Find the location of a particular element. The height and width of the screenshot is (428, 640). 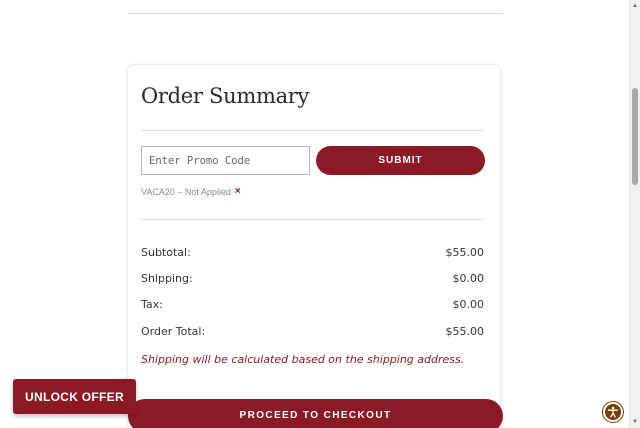

scroll-up-arrow-icon: ▲ is located at coordinates (635, 6).